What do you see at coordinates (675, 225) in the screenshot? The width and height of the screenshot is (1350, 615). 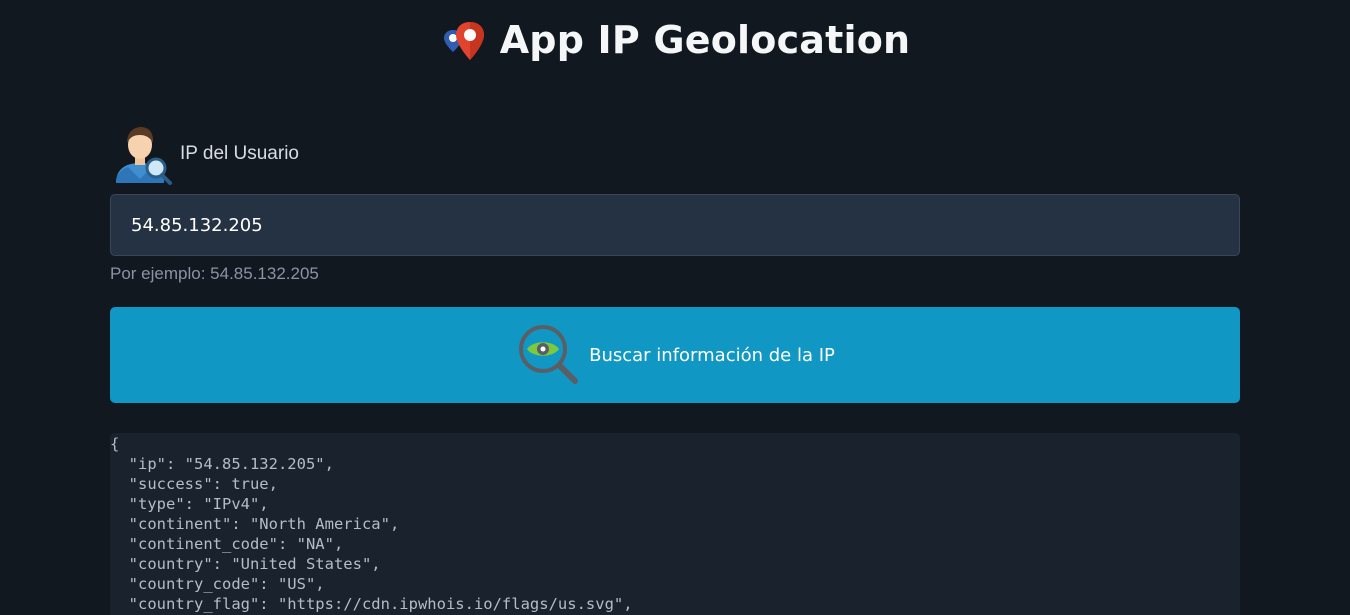 I see `ip-input` at bounding box center [675, 225].